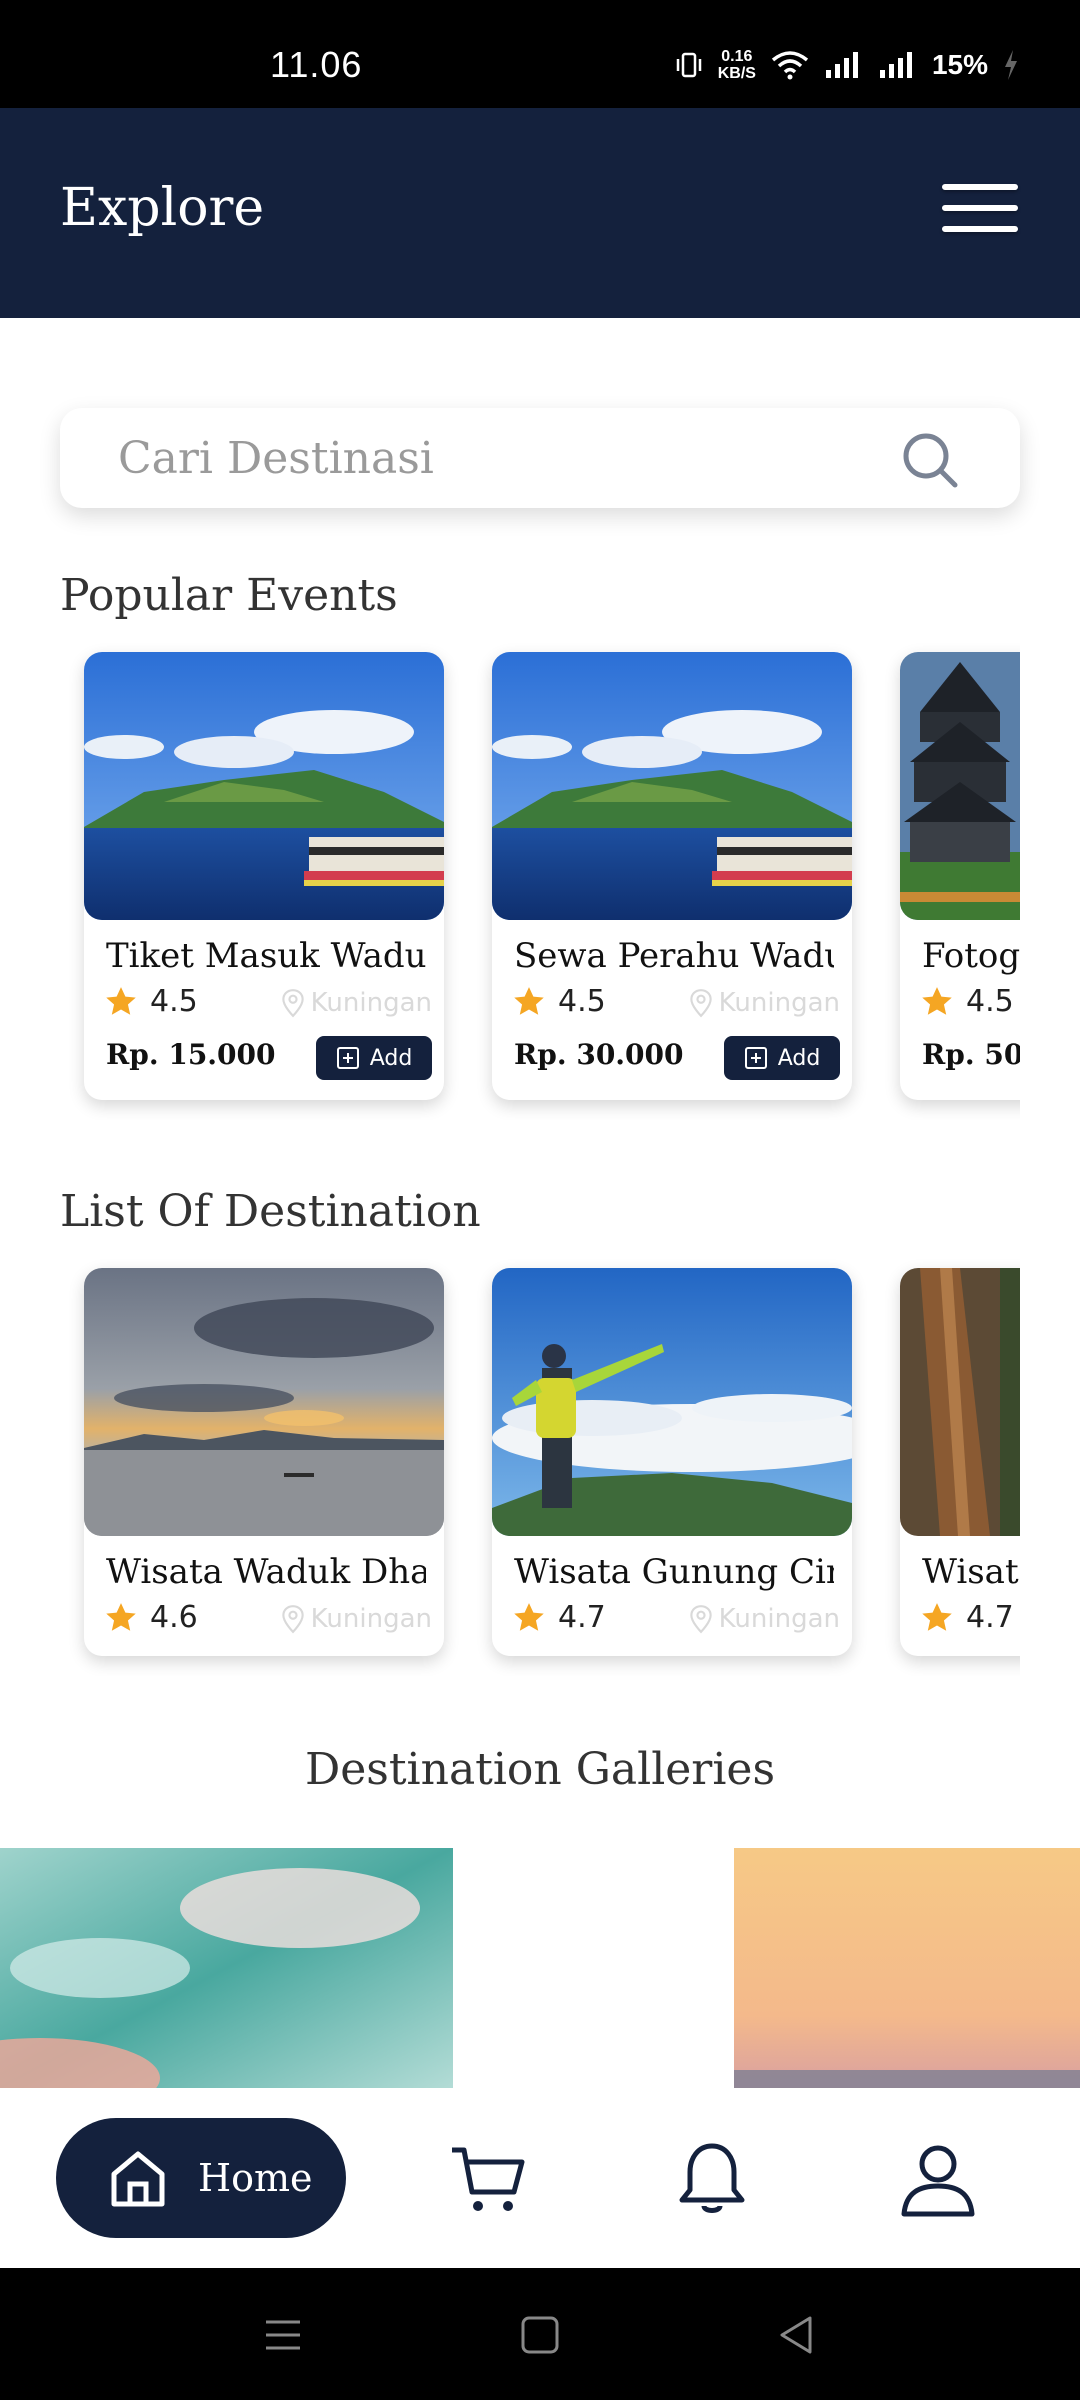 The width and height of the screenshot is (1080, 2400). I want to click on event-price: Rp. 15.000, so click(191, 1054).